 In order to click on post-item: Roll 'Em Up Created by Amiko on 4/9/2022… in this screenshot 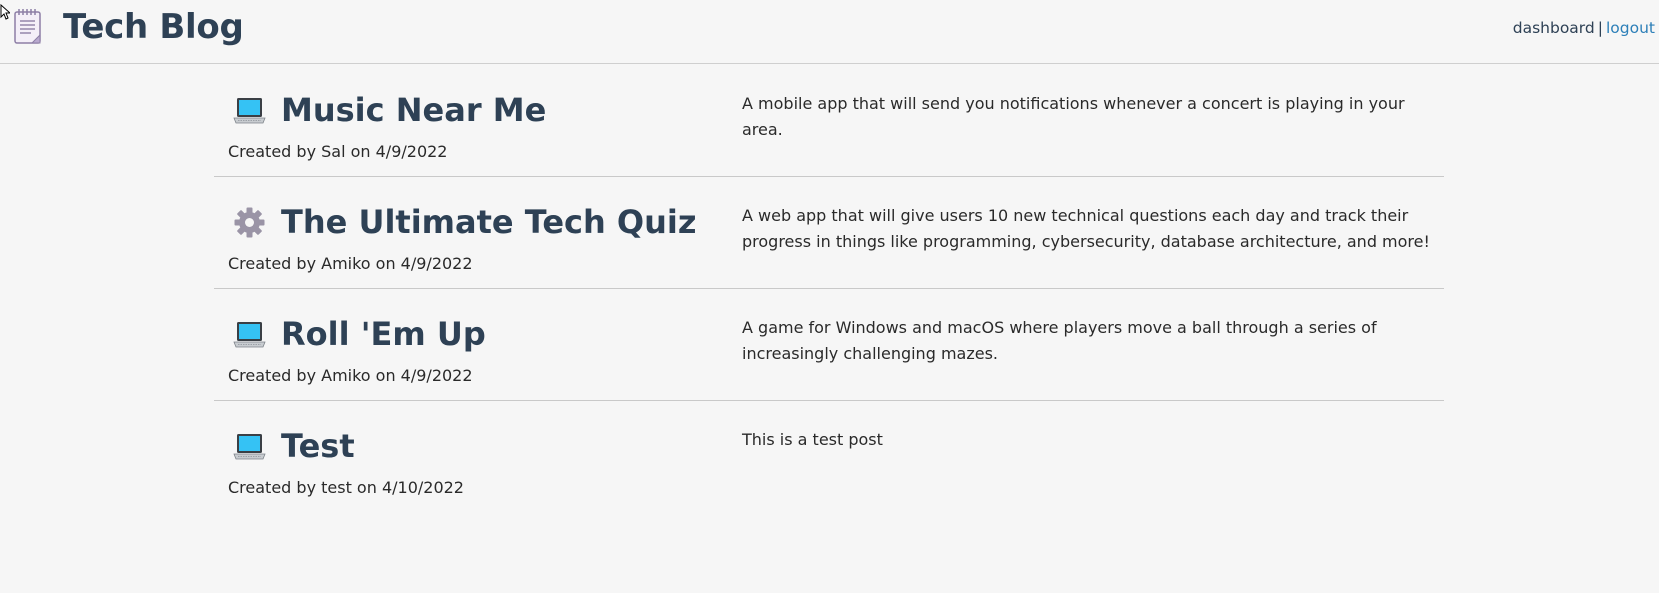, I will do `click(829, 345)`.